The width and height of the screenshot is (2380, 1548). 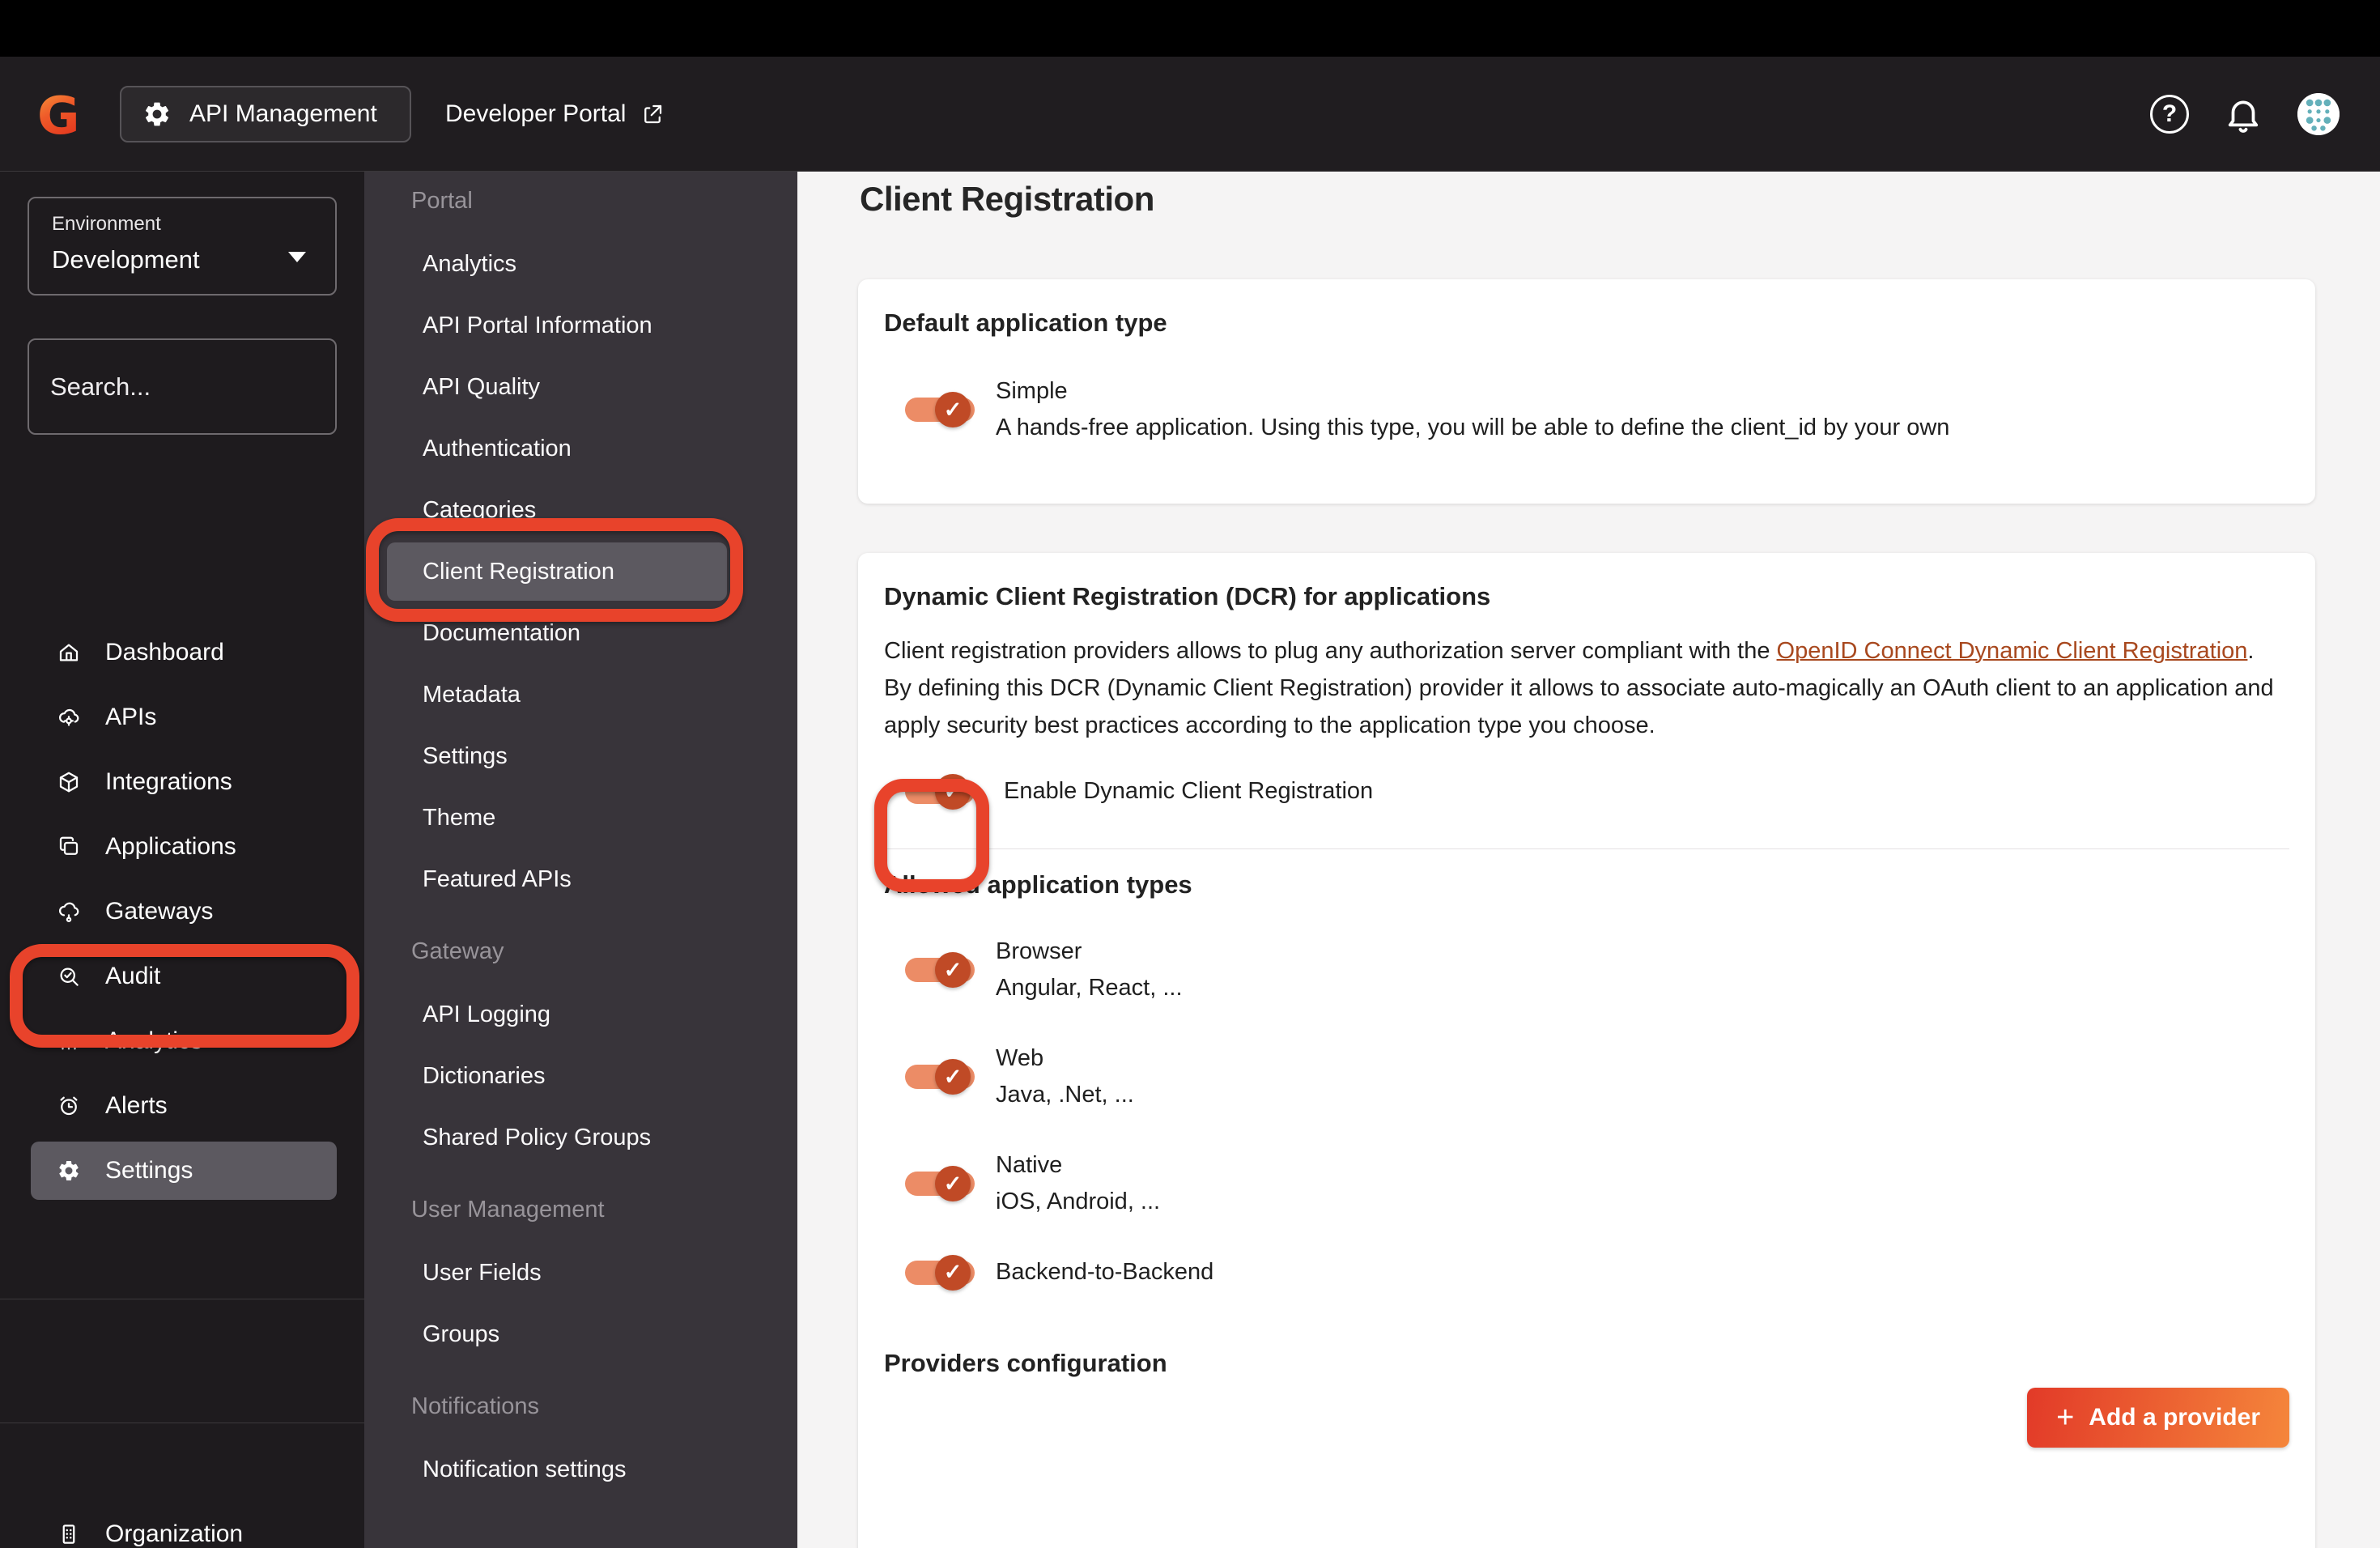 What do you see at coordinates (2318, 114) in the screenshot?
I see `user-avatar` at bounding box center [2318, 114].